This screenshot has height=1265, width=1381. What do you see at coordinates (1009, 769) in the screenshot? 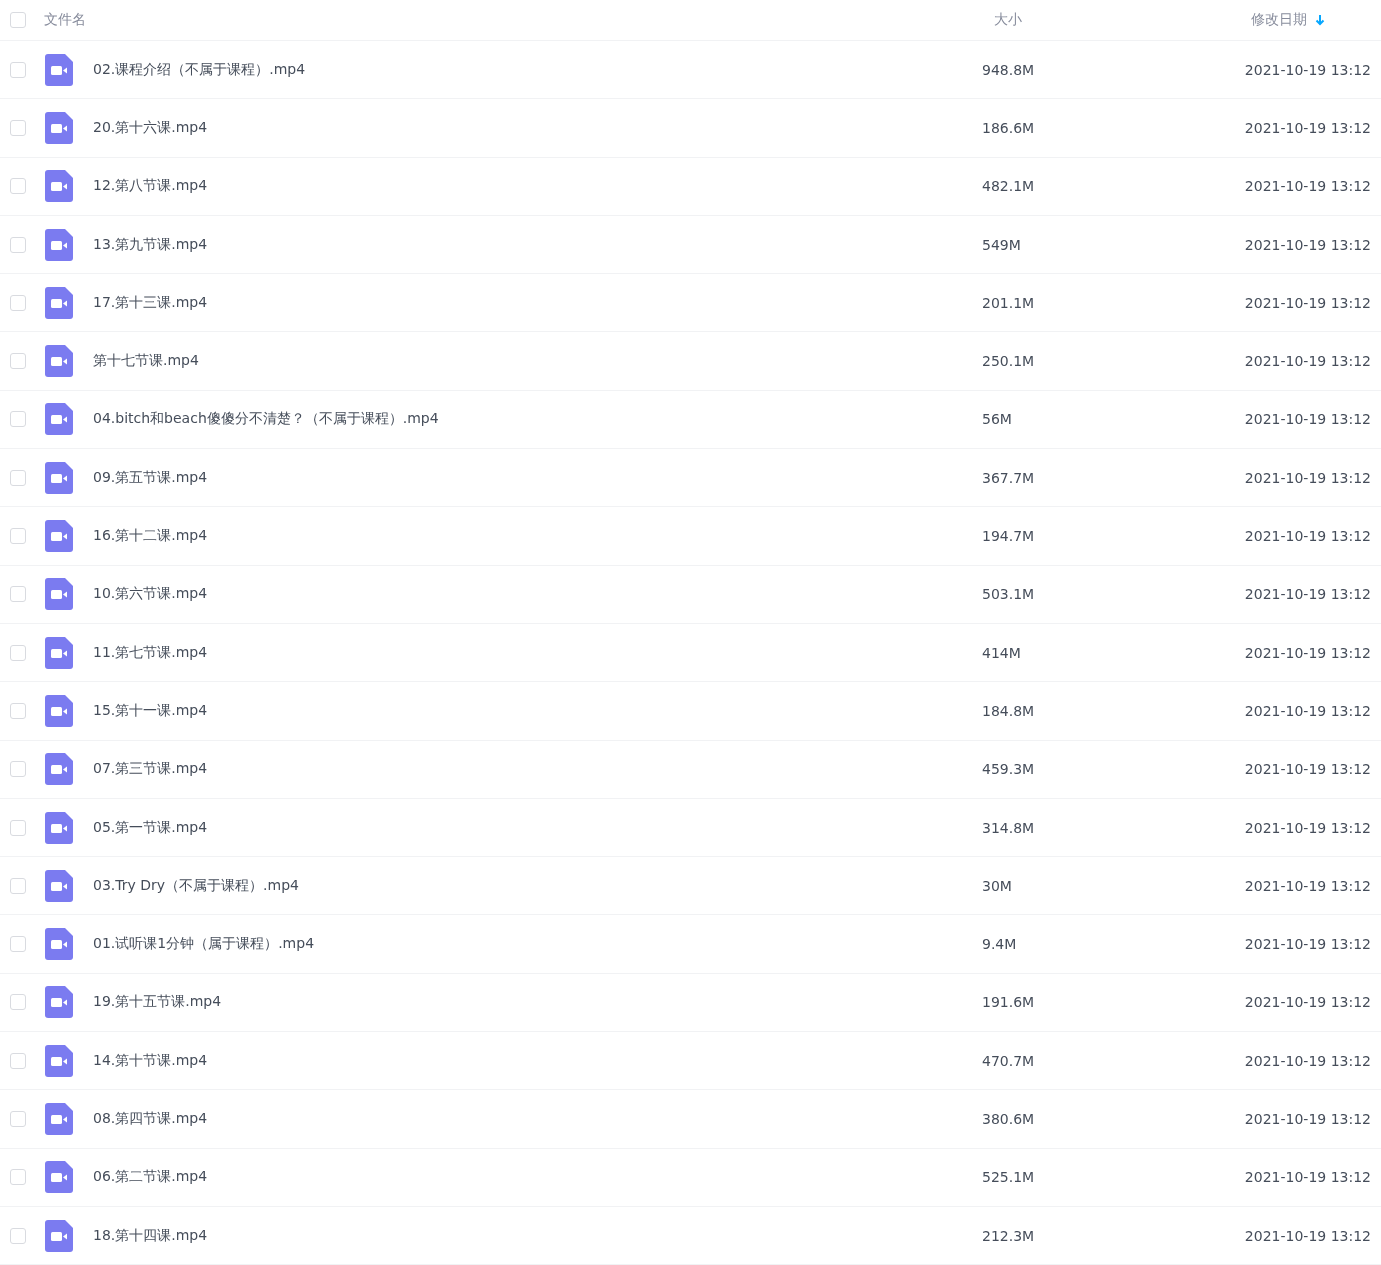
I see `file-size: 459.3M` at bounding box center [1009, 769].